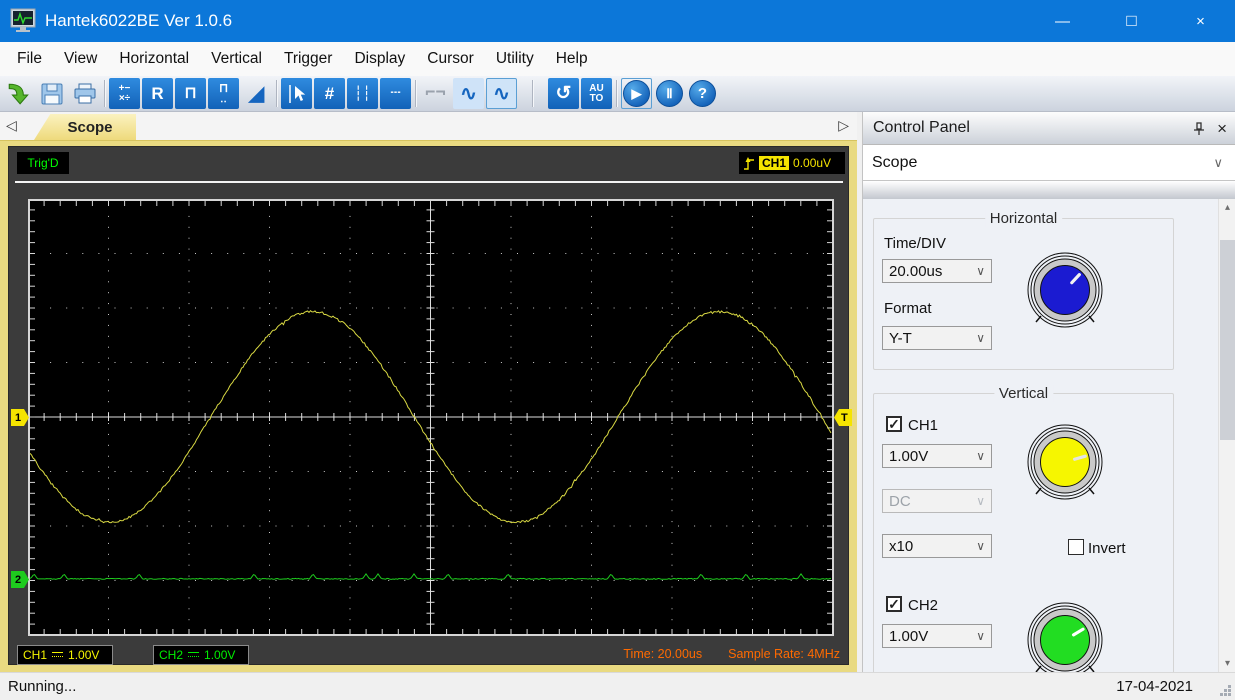 The image size is (1235, 700). I want to click on rising-edge-icon, so click(749, 163).